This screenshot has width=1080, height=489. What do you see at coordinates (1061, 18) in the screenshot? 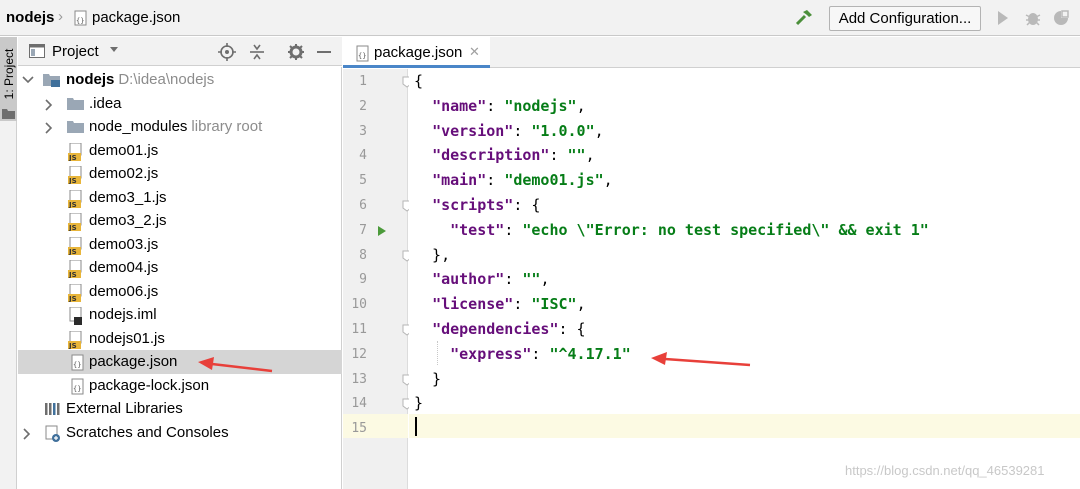
I see `coverage-icon` at bounding box center [1061, 18].